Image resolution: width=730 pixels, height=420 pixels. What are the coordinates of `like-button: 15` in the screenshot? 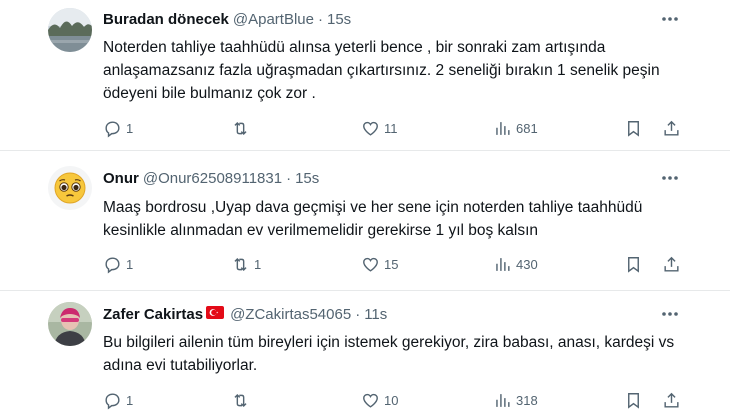 It's located at (379, 264).